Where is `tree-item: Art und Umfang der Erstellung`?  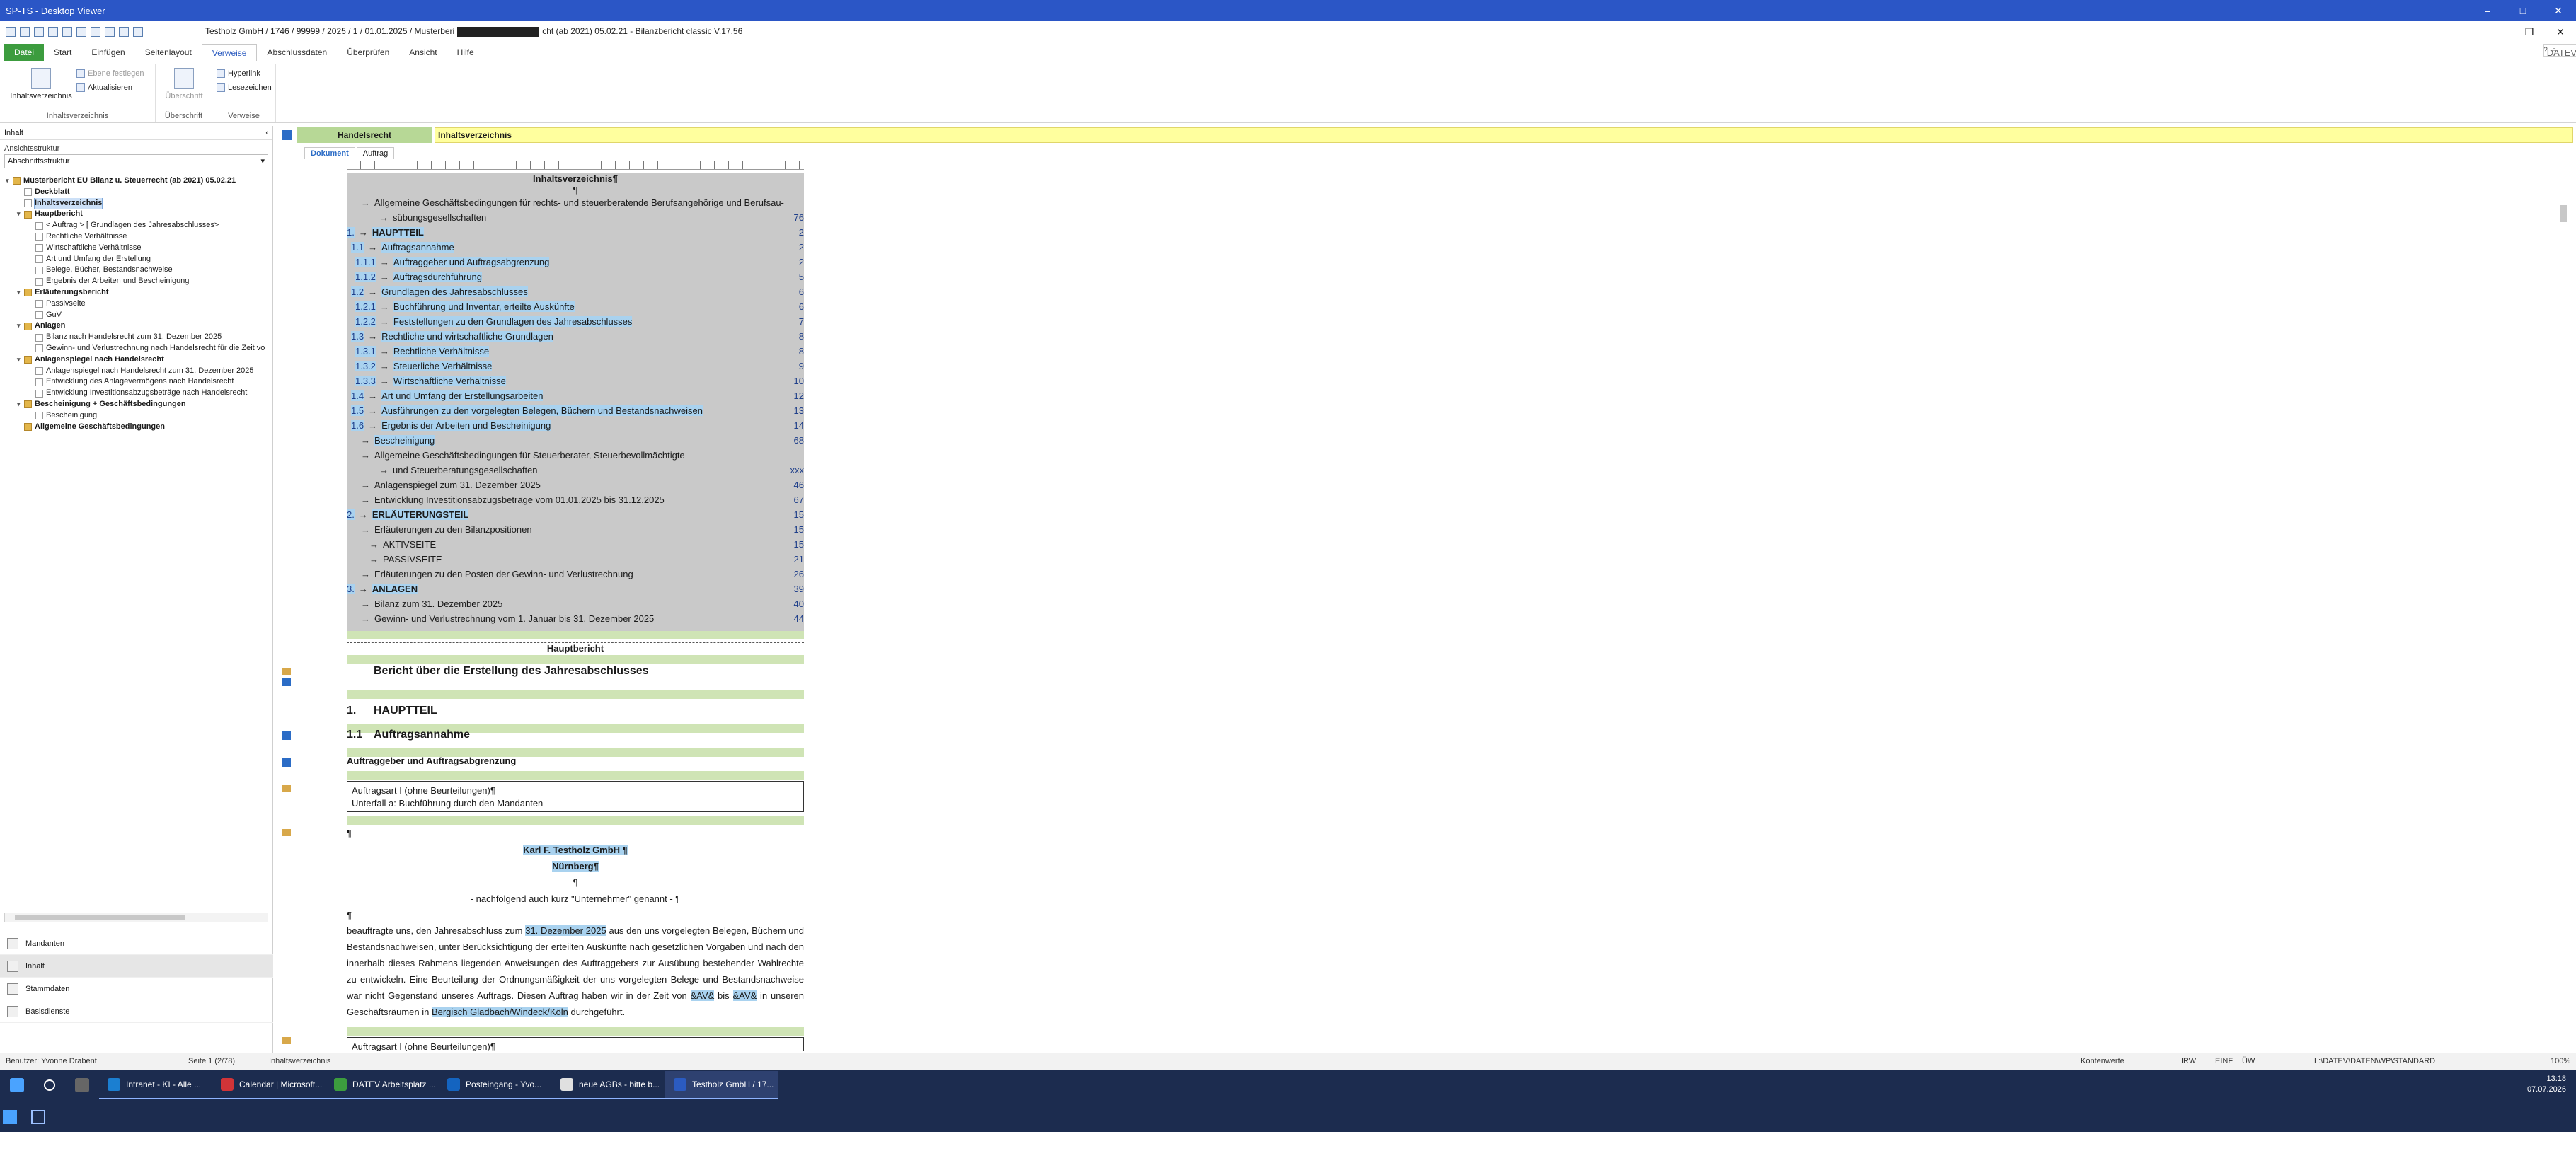 tree-item: Art und Umfang der Erstellung is located at coordinates (139, 259).